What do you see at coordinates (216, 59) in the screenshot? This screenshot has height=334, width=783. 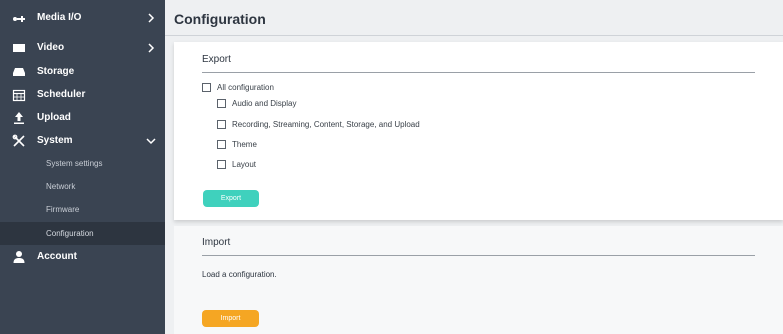 I see `export-section-title: Export` at bounding box center [216, 59].